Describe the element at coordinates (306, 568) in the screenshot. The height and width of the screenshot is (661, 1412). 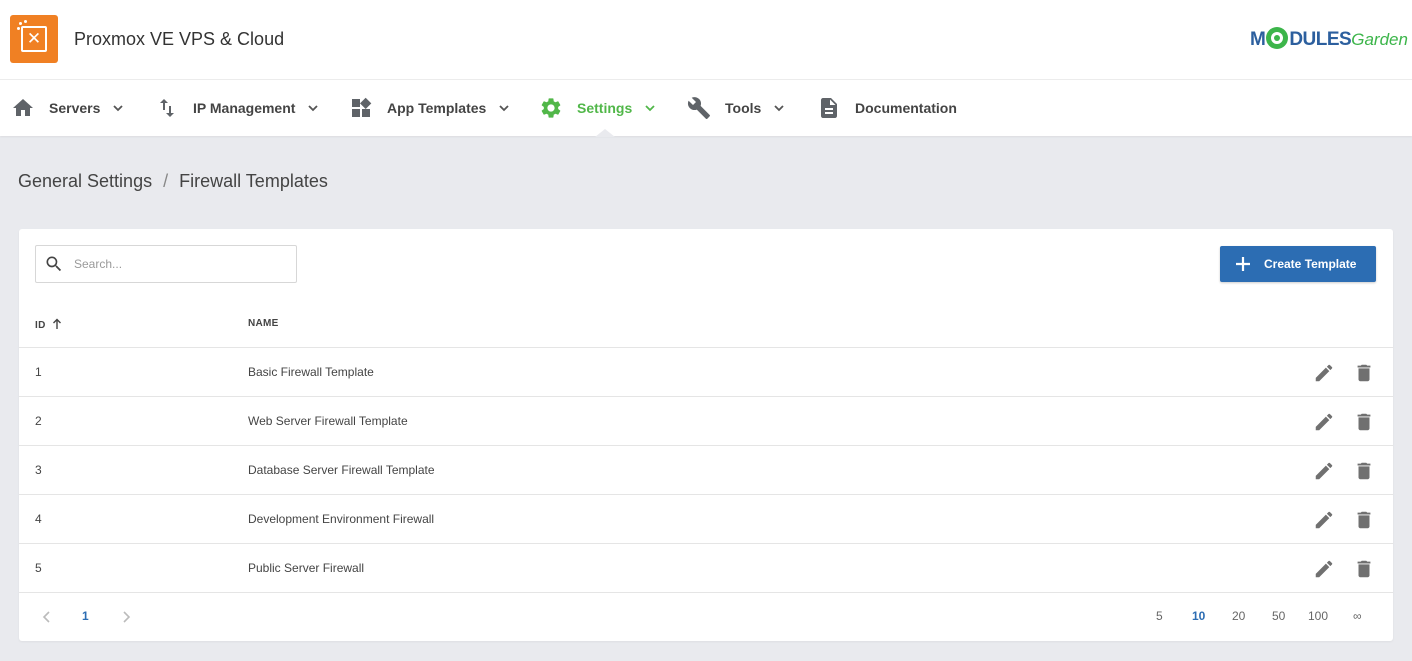
I see `cell-name: Public Server Firewall` at that location.